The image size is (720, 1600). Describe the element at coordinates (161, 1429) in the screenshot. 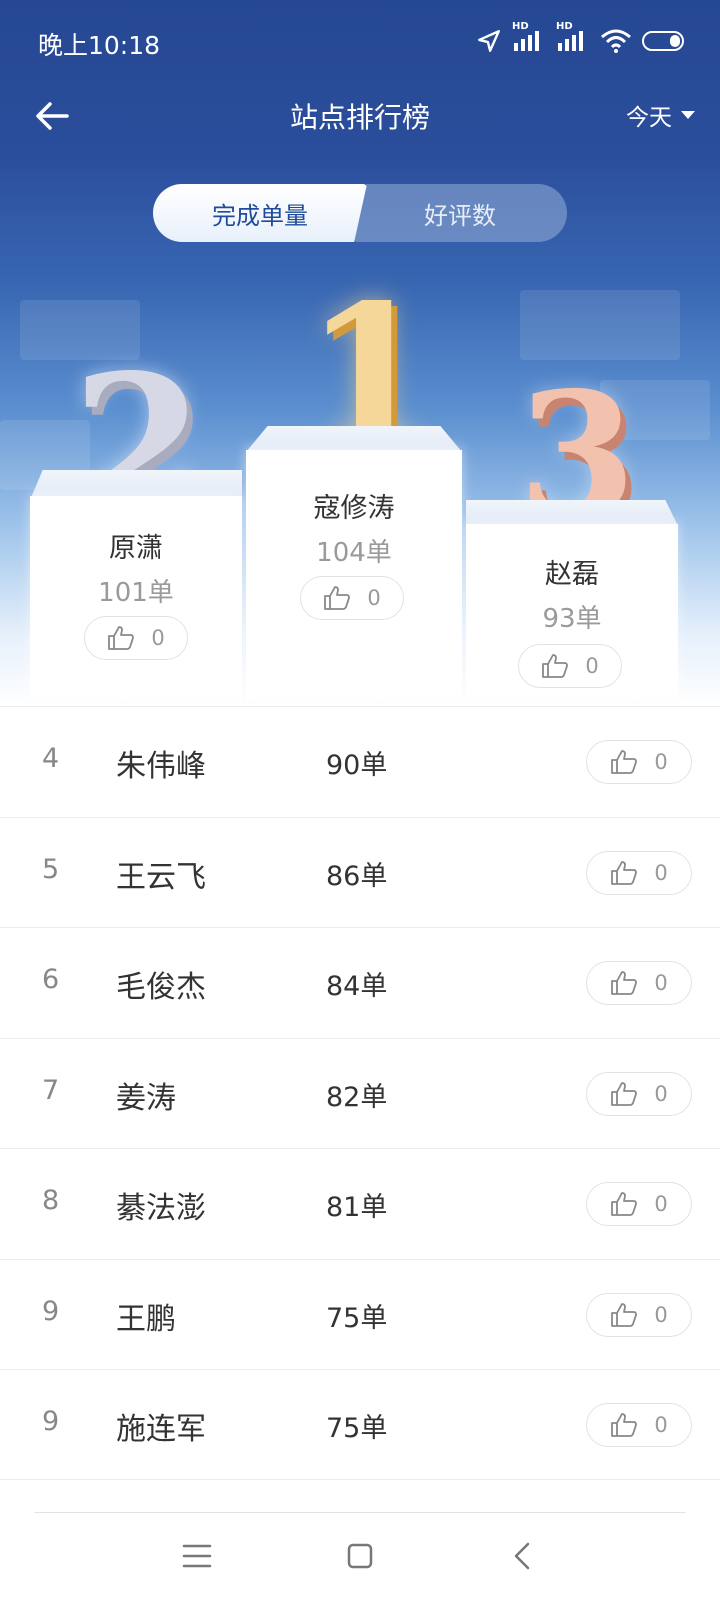

I see `row-name: 施连军` at that location.